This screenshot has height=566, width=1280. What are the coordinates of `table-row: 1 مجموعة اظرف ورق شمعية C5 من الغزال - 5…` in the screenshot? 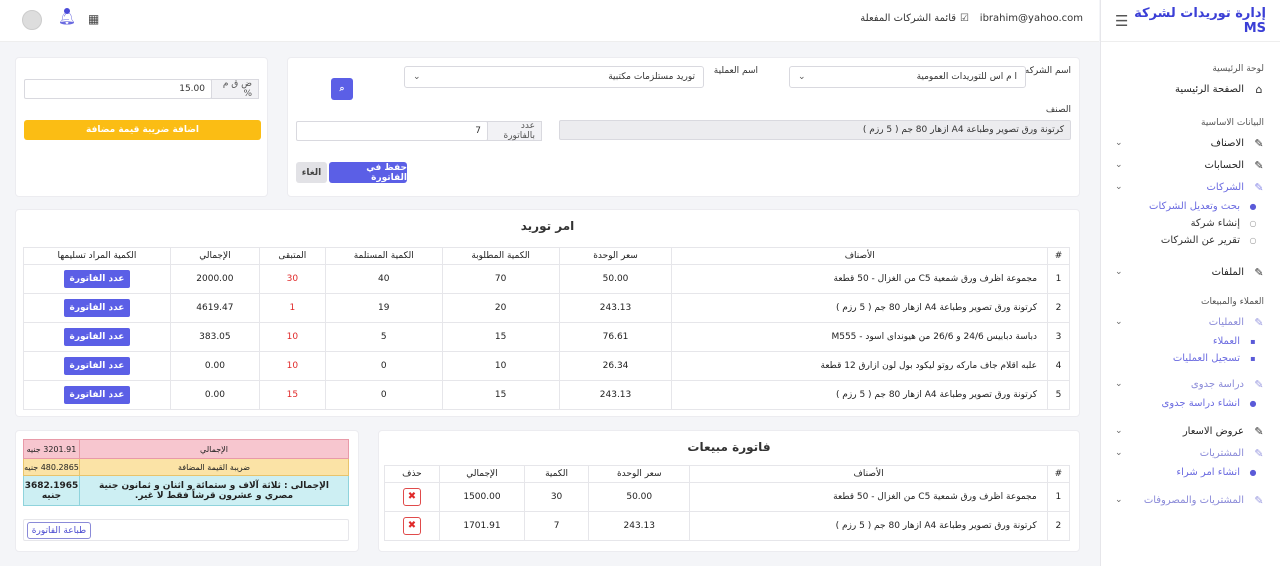 It's located at (727, 497).